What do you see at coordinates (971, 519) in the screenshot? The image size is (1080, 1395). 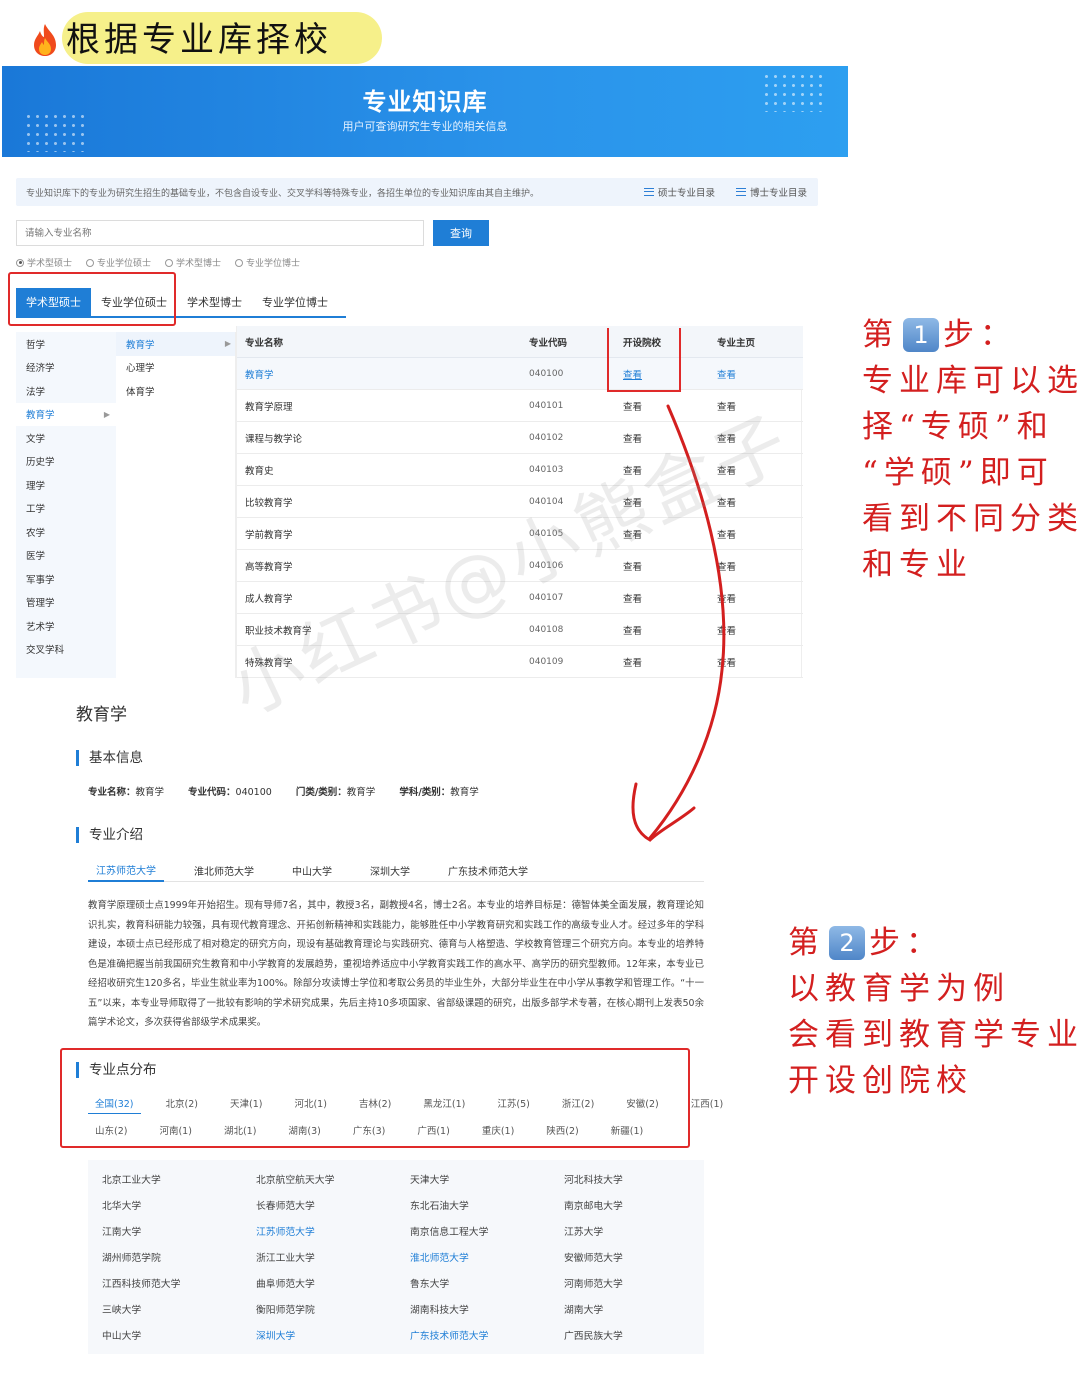 I see `step1-line: 看到不同分类` at bounding box center [971, 519].